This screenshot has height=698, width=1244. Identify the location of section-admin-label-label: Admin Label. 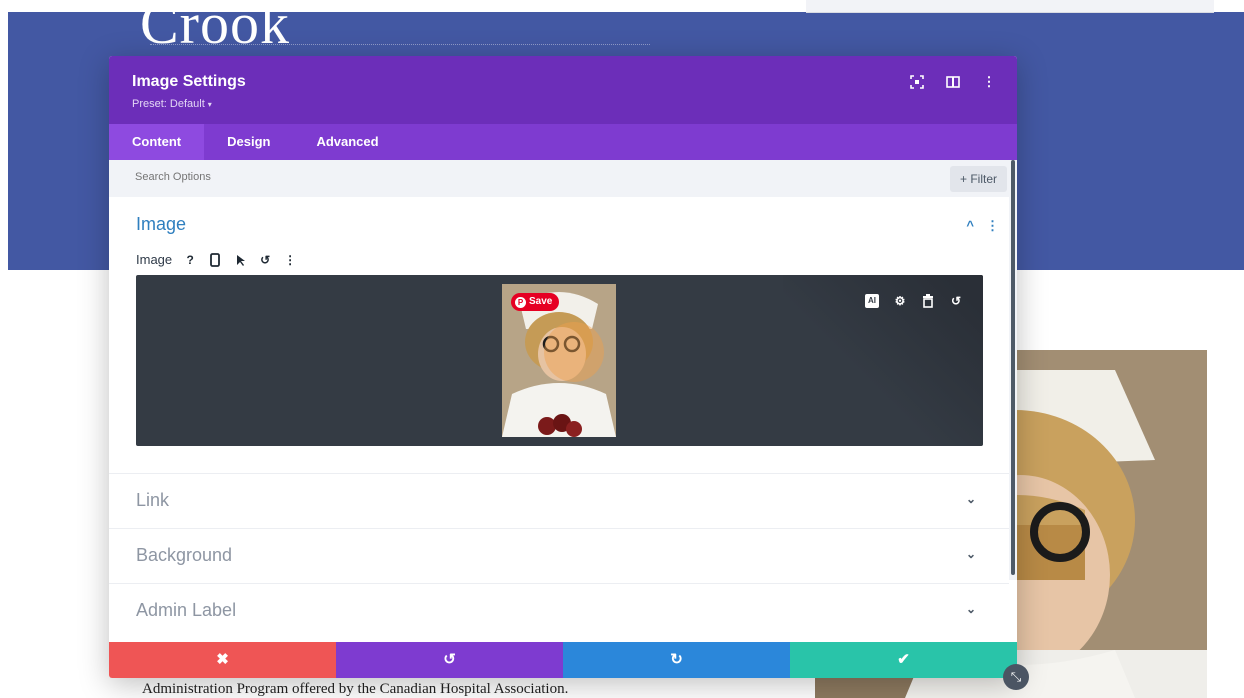
(186, 610).